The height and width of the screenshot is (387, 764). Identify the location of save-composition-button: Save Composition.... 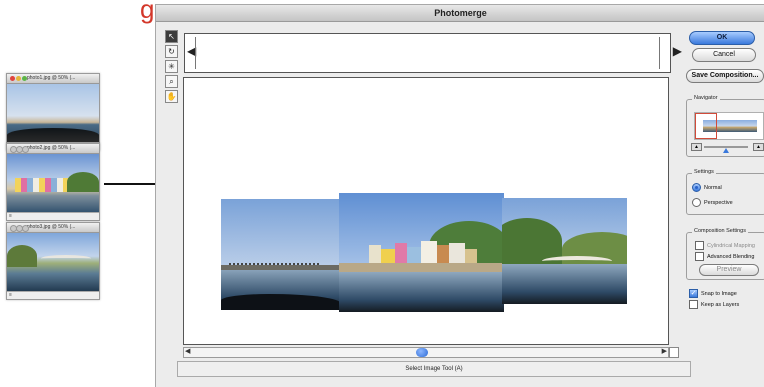
(725, 76).